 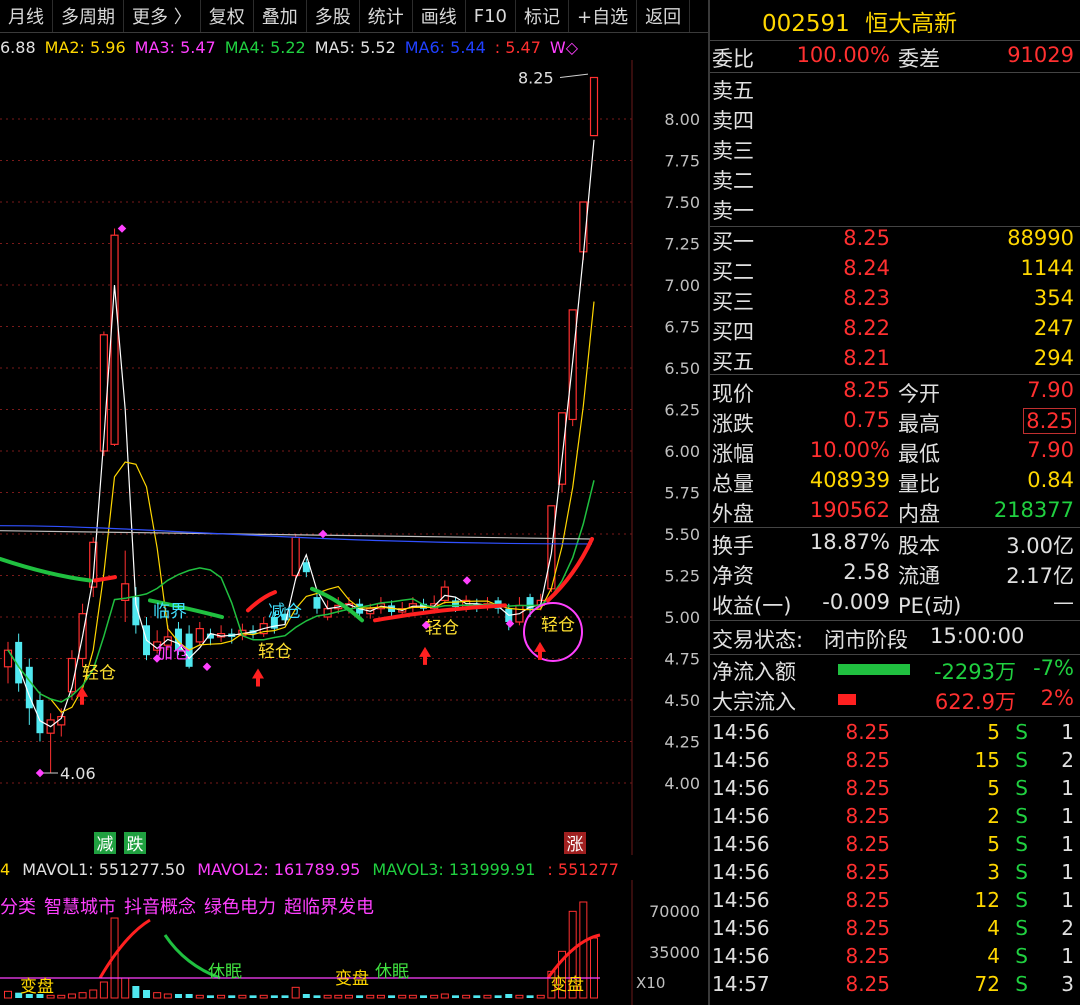 I want to click on concept-tag: 超临界发电, so click(x=329, y=907).